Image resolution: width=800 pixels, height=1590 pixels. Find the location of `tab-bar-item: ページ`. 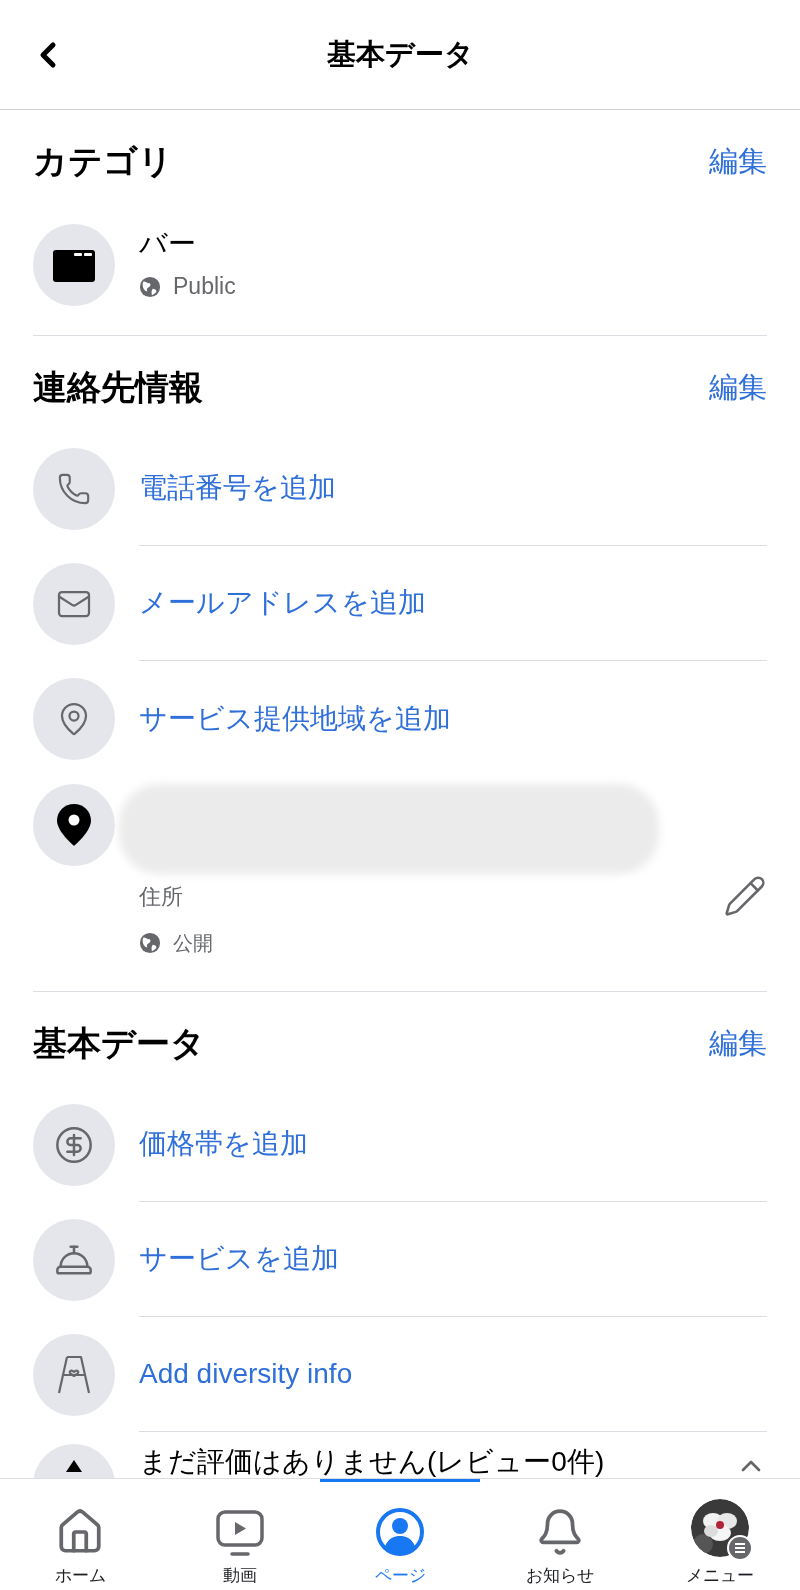

tab-bar-item: ページ is located at coordinates (400, 1534).